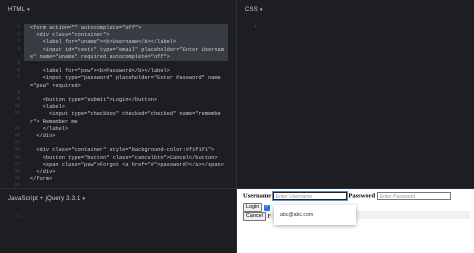  I want to click on code-line: </div>, so click(42, 136).